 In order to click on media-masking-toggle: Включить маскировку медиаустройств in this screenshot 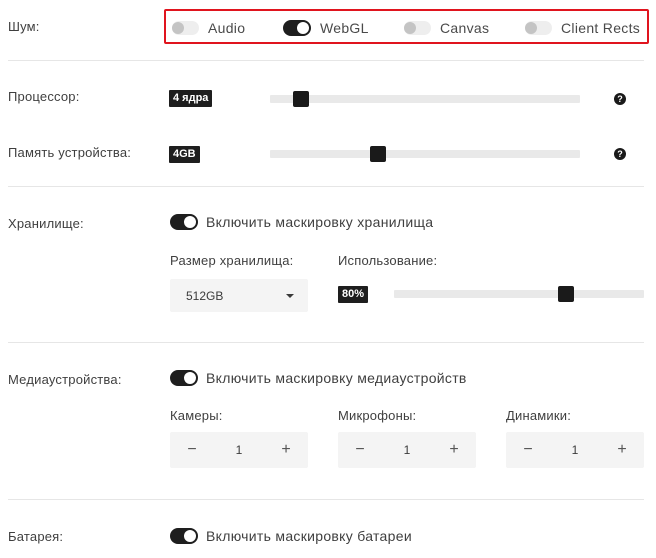, I will do `click(318, 378)`.